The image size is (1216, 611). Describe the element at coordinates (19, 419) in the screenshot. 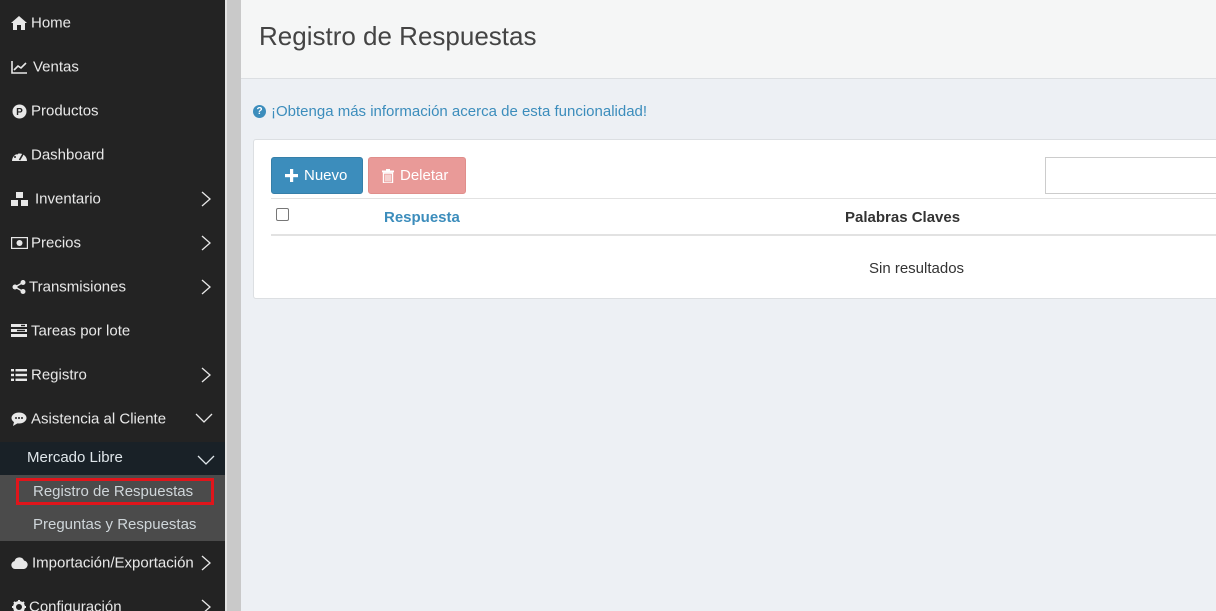

I see `comment-icon` at that location.